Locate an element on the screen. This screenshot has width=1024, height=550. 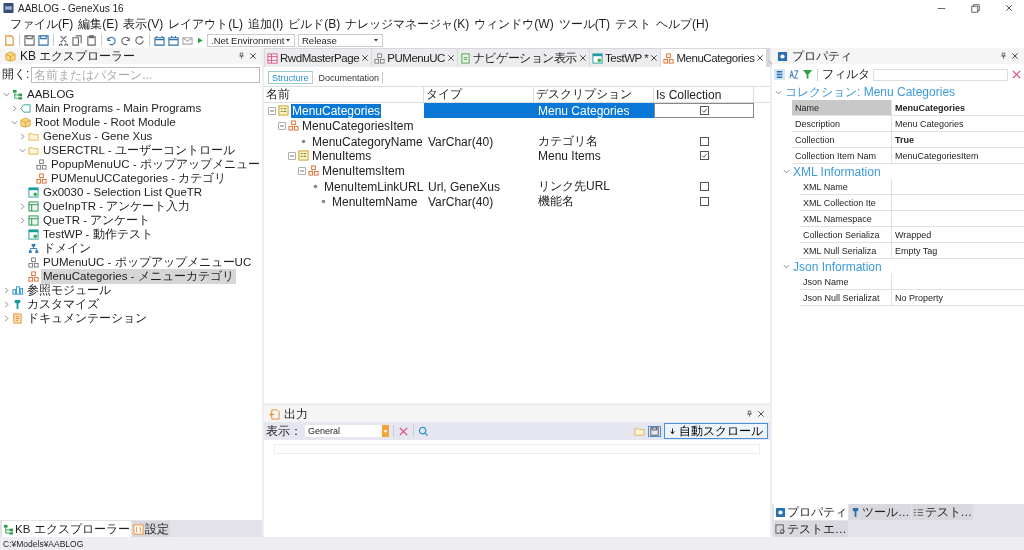
table-cell-text: 機能名 is located at coordinates (556, 201).